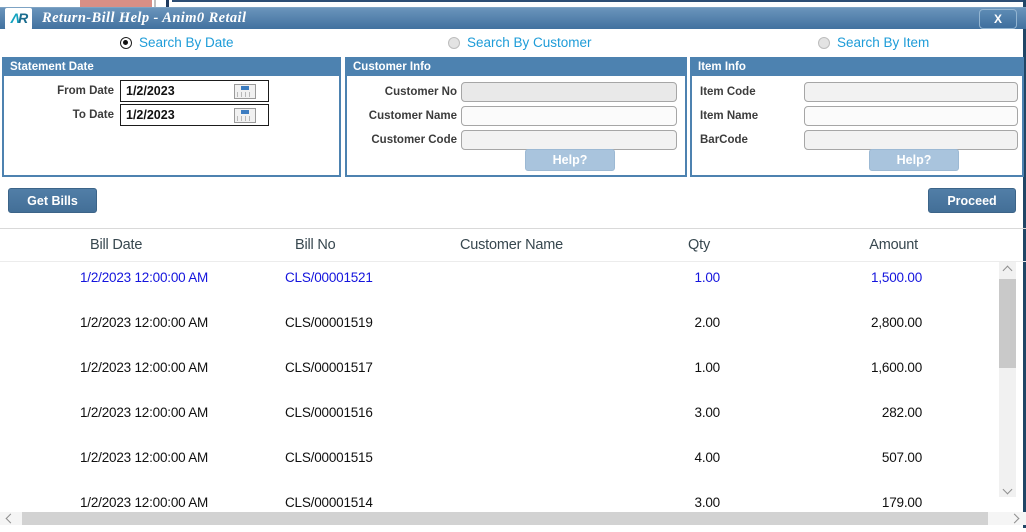  What do you see at coordinates (857, 67) in the screenshot?
I see `group-header: Item Info` at bounding box center [857, 67].